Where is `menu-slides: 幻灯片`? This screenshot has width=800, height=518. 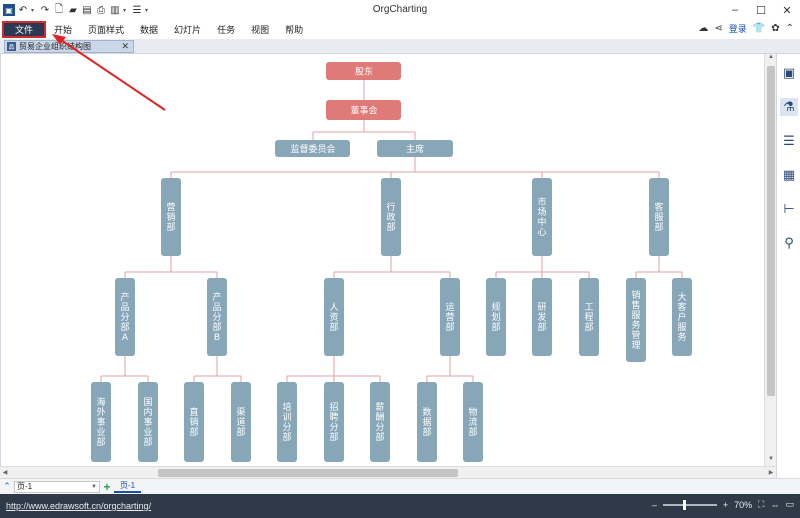
menu-slides: 幻灯片 is located at coordinates (187, 29).